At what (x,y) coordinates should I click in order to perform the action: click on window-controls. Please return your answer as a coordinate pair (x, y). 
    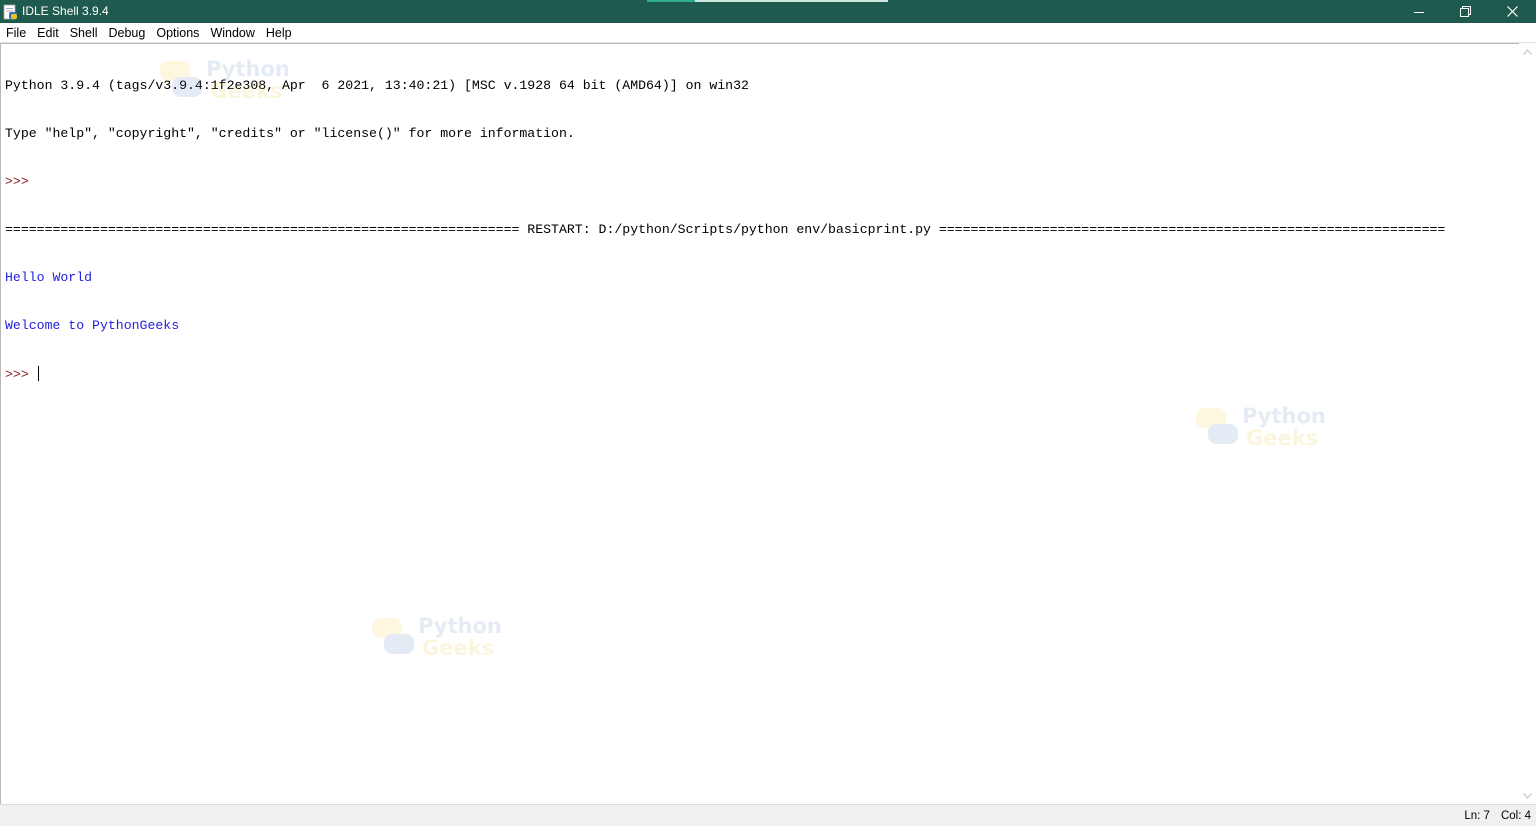
    Looking at the image, I should click on (1465, 11).